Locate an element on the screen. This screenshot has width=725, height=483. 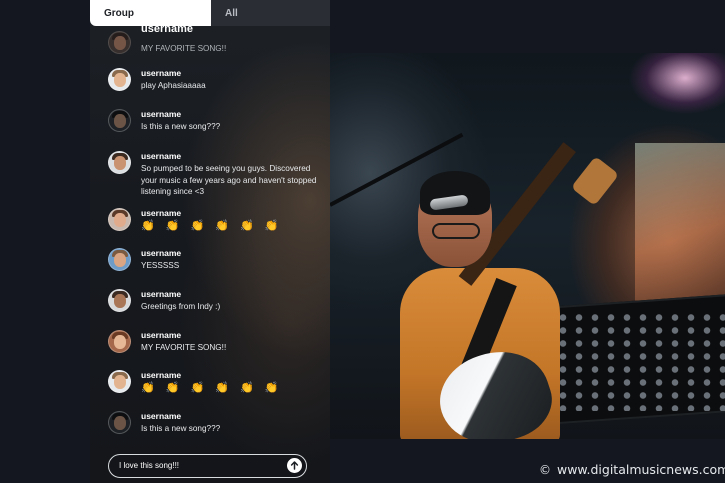
performer-cap is located at coordinates (455, 193).